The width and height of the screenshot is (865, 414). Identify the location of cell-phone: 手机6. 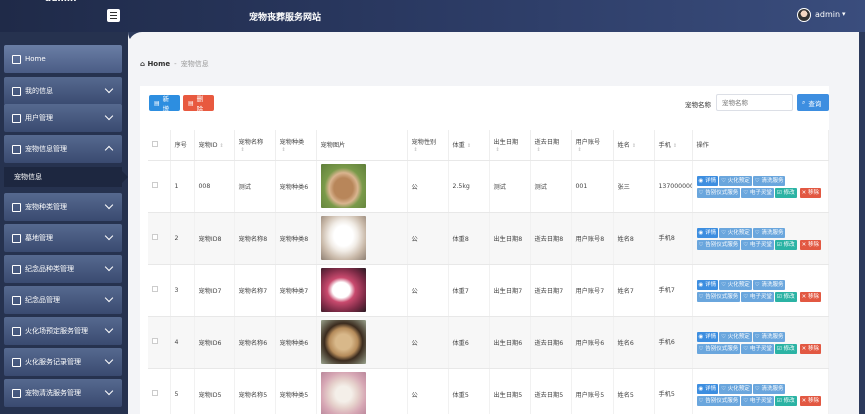
(673, 342).